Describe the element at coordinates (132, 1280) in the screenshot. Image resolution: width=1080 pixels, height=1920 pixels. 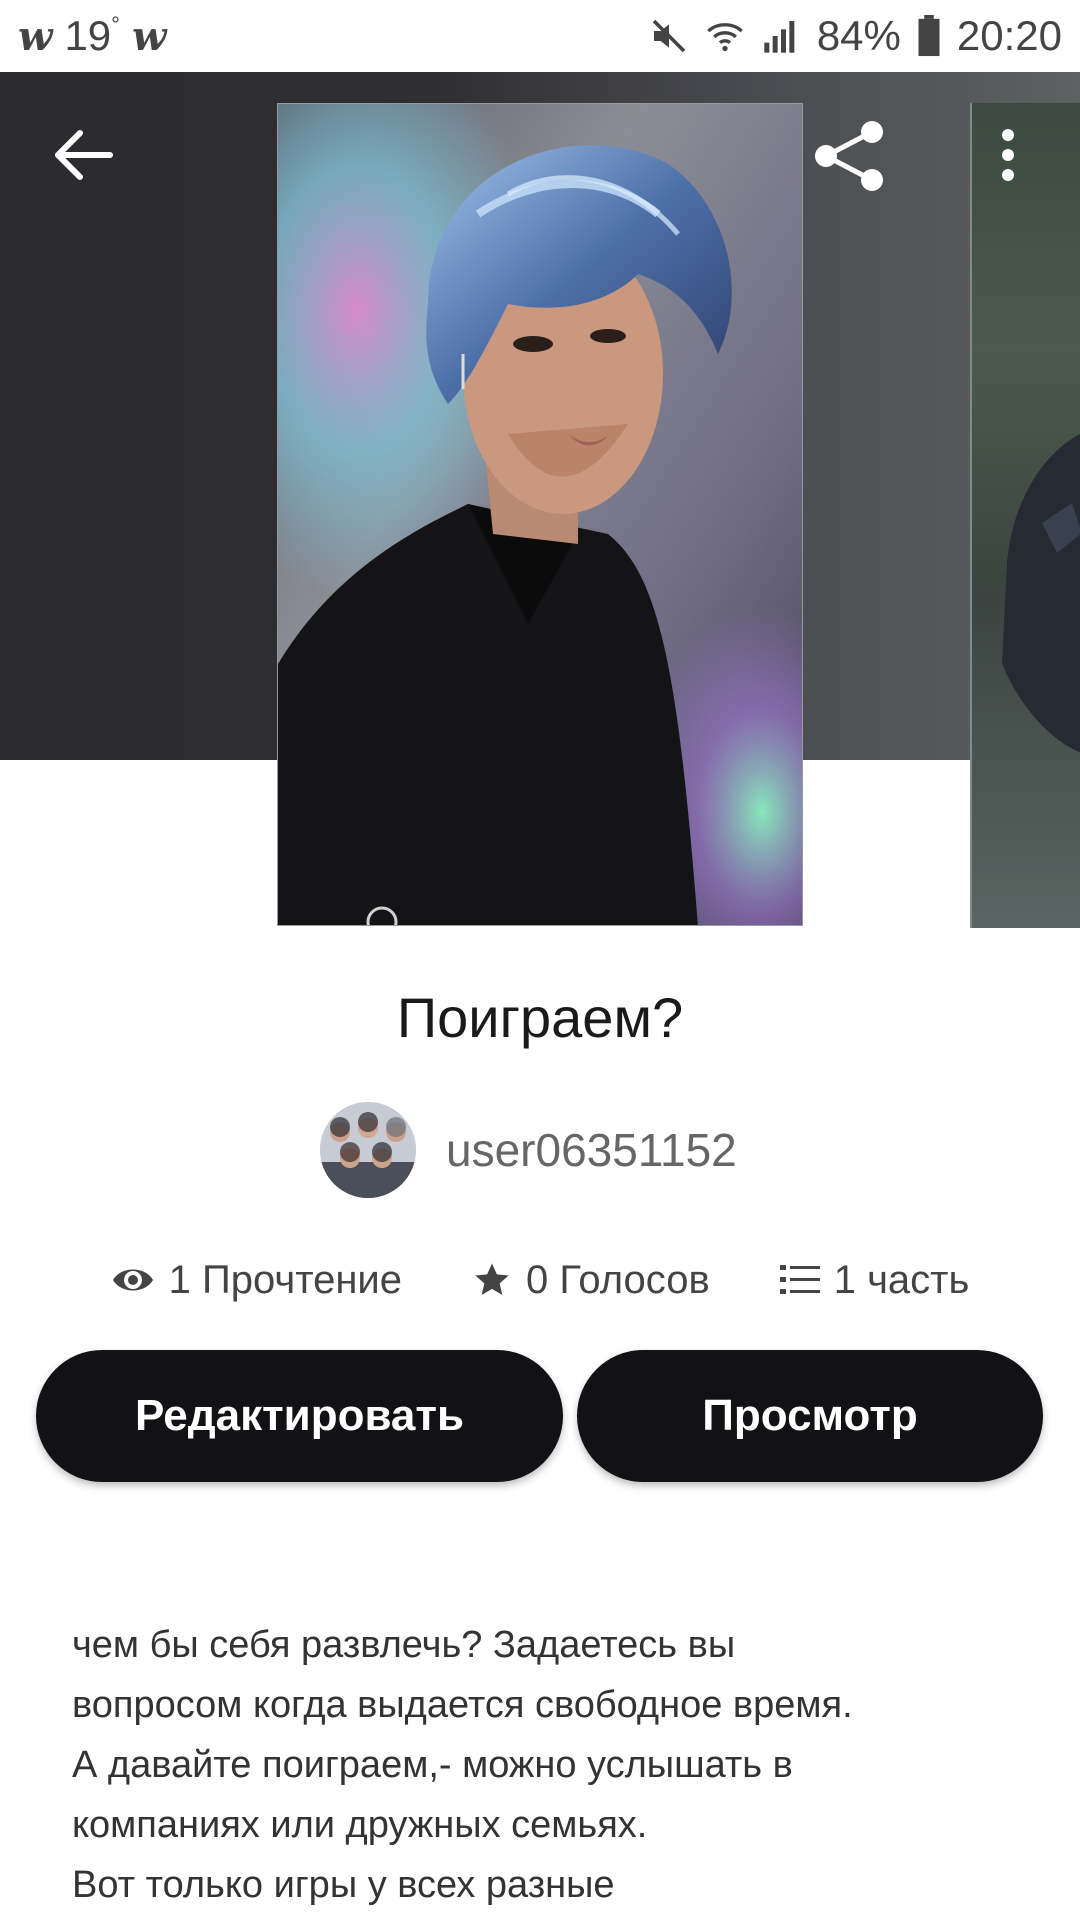
I see `eye-icon` at that location.